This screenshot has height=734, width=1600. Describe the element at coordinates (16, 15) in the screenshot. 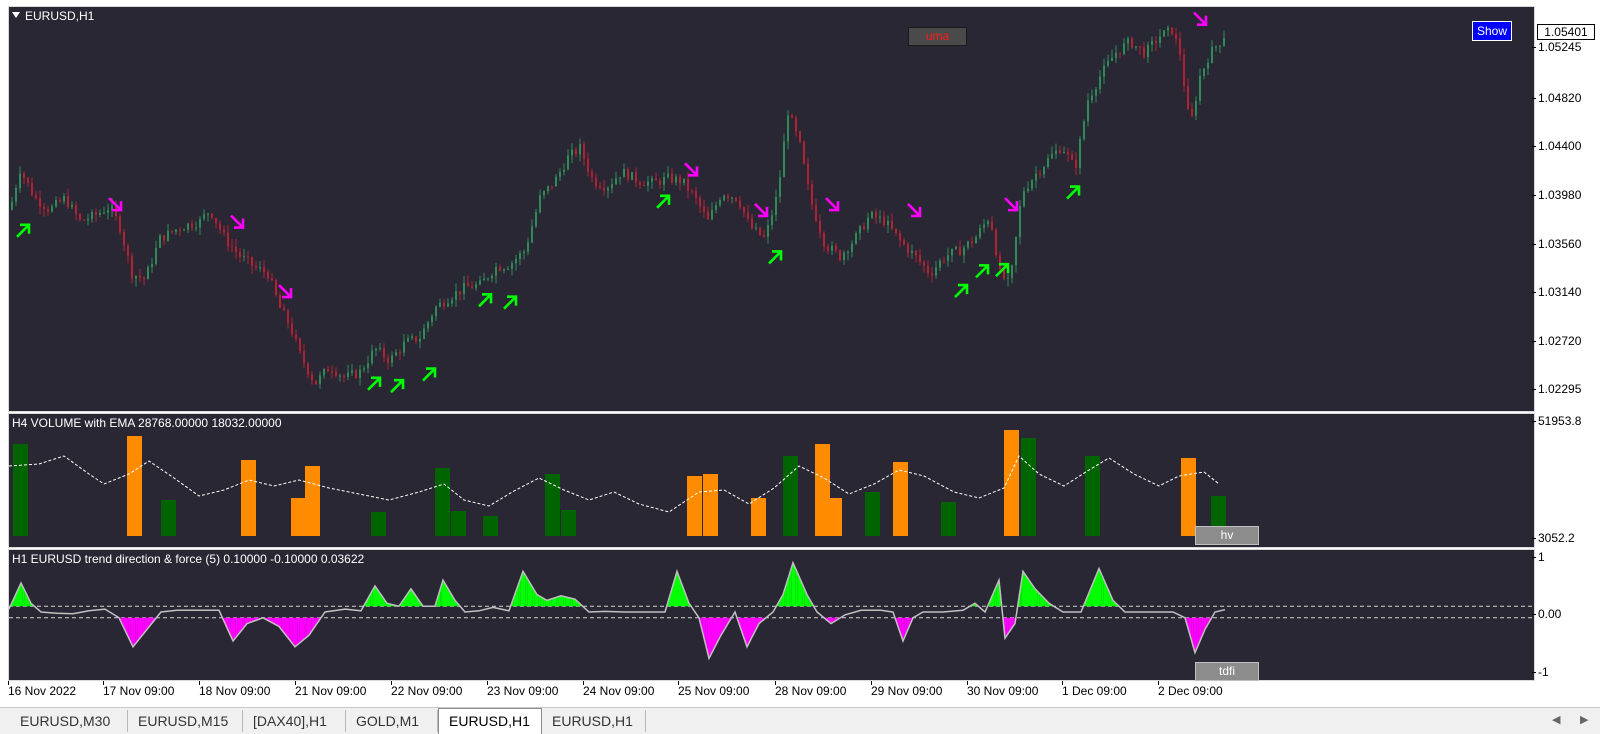

I see `dropdown-triangle-icon` at that location.